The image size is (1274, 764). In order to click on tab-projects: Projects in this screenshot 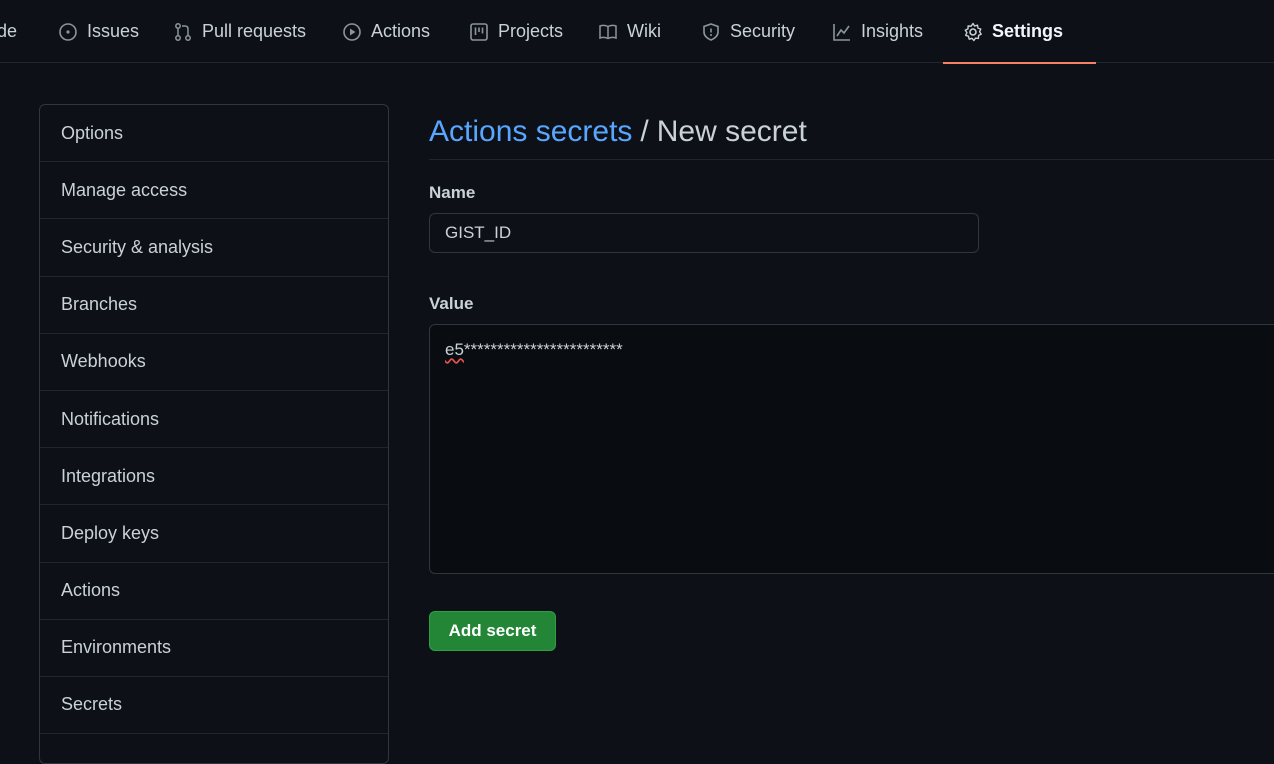, I will do `click(516, 31)`.